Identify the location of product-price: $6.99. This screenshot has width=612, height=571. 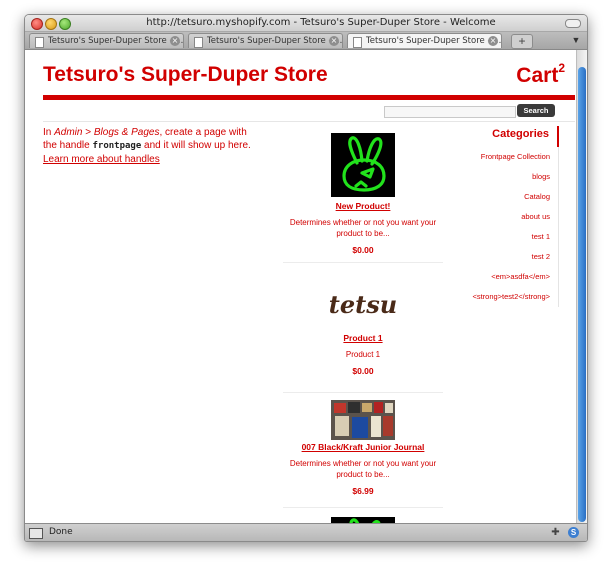
(363, 491).